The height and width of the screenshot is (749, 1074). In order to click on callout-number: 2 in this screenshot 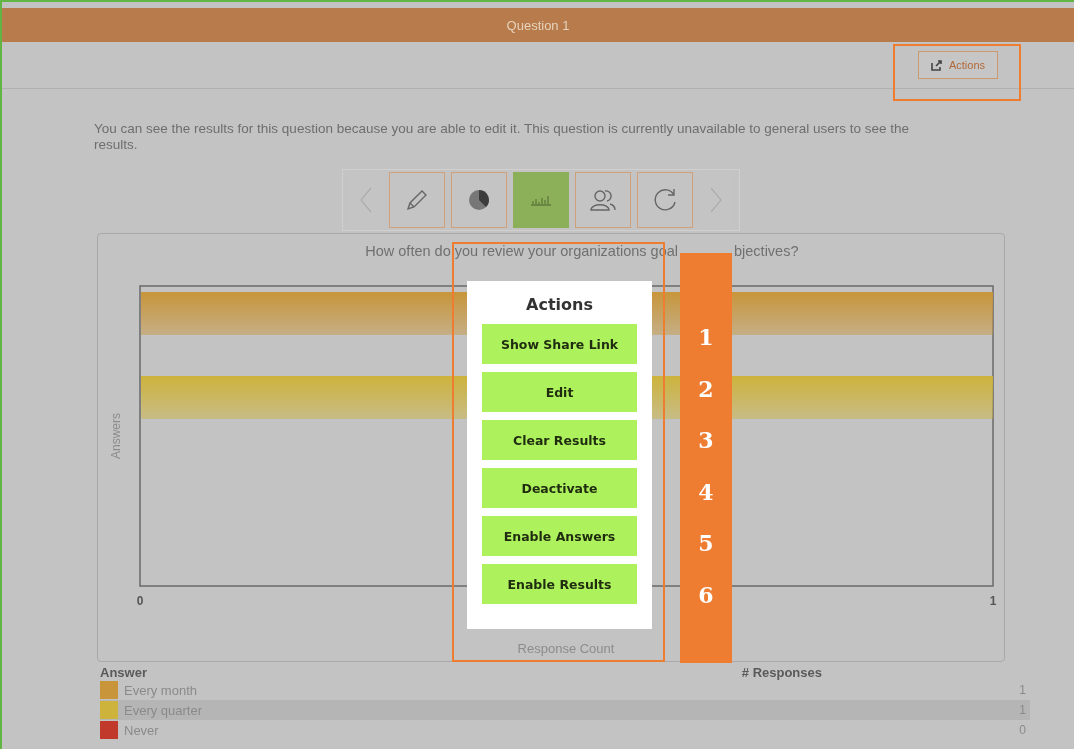, I will do `click(706, 389)`.